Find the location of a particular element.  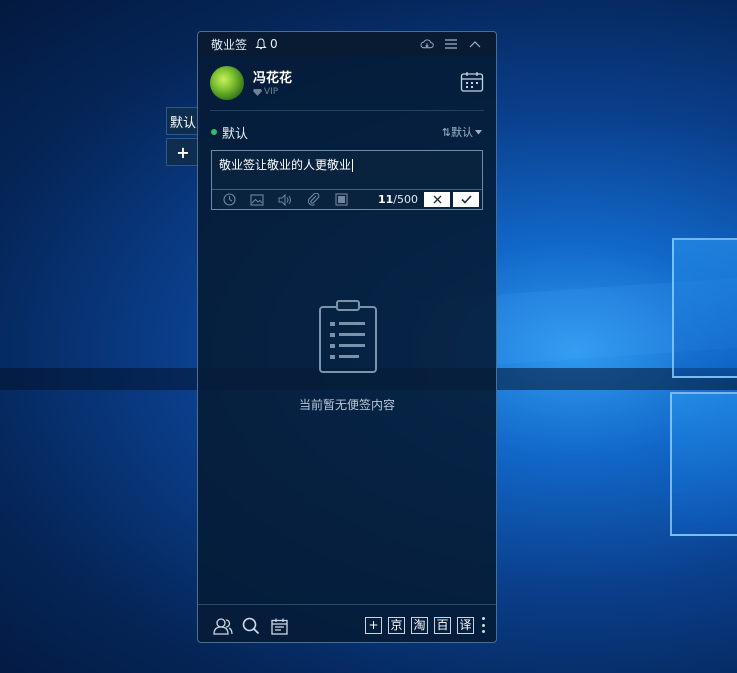

app-title: 敬业签 is located at coordinates (229, 44).